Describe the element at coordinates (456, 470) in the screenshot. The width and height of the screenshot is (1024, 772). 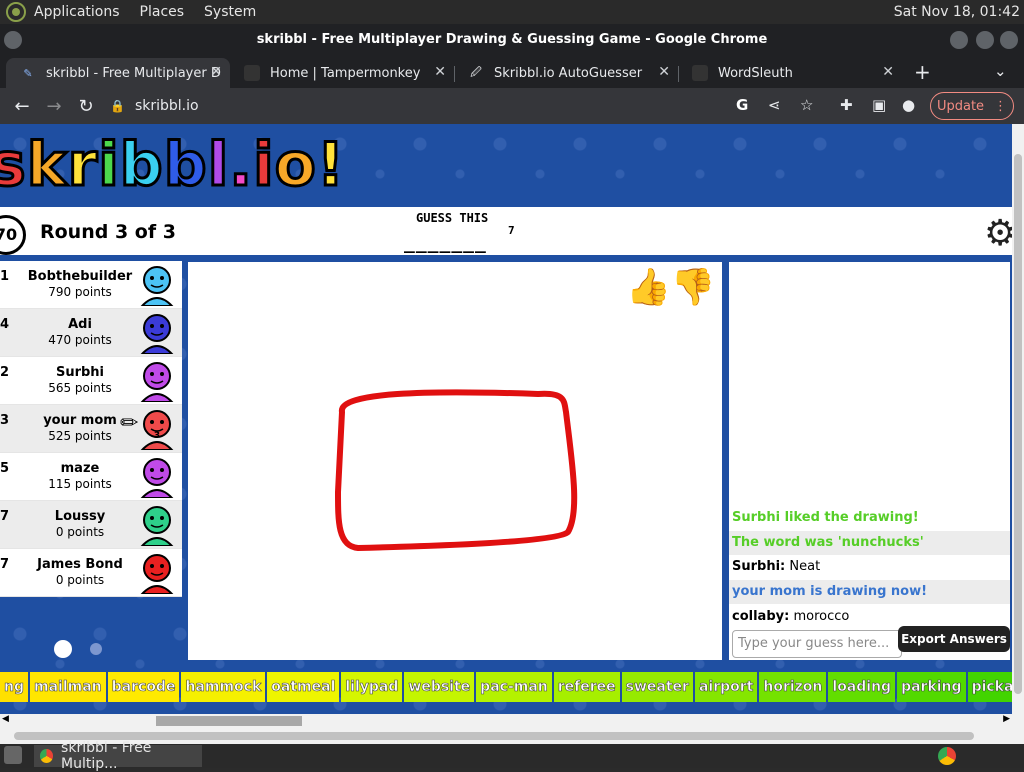
I see `drawing-svg` at that location.